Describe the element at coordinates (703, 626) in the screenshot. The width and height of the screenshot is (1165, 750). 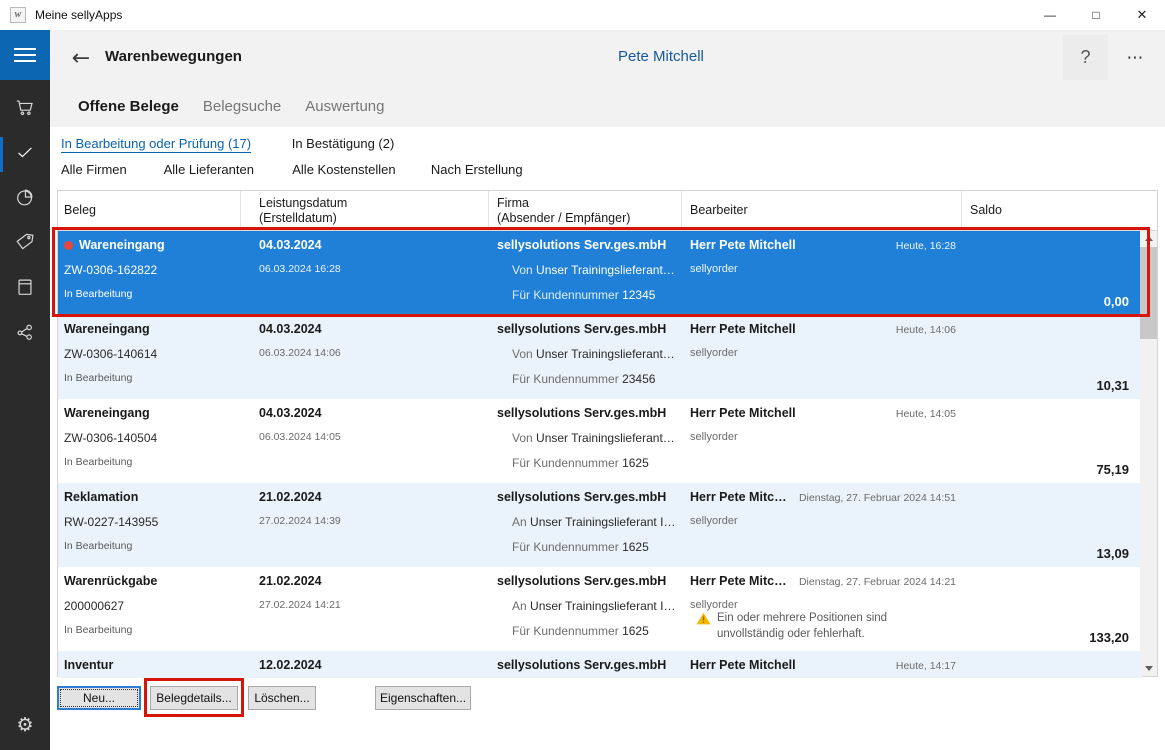
I see `warning-triangle-icon` at that location.